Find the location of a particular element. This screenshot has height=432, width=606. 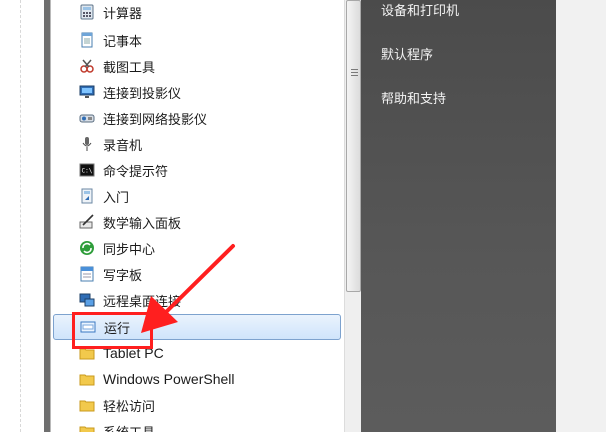

programs-scrollbar is located at coordinates (352, 216).